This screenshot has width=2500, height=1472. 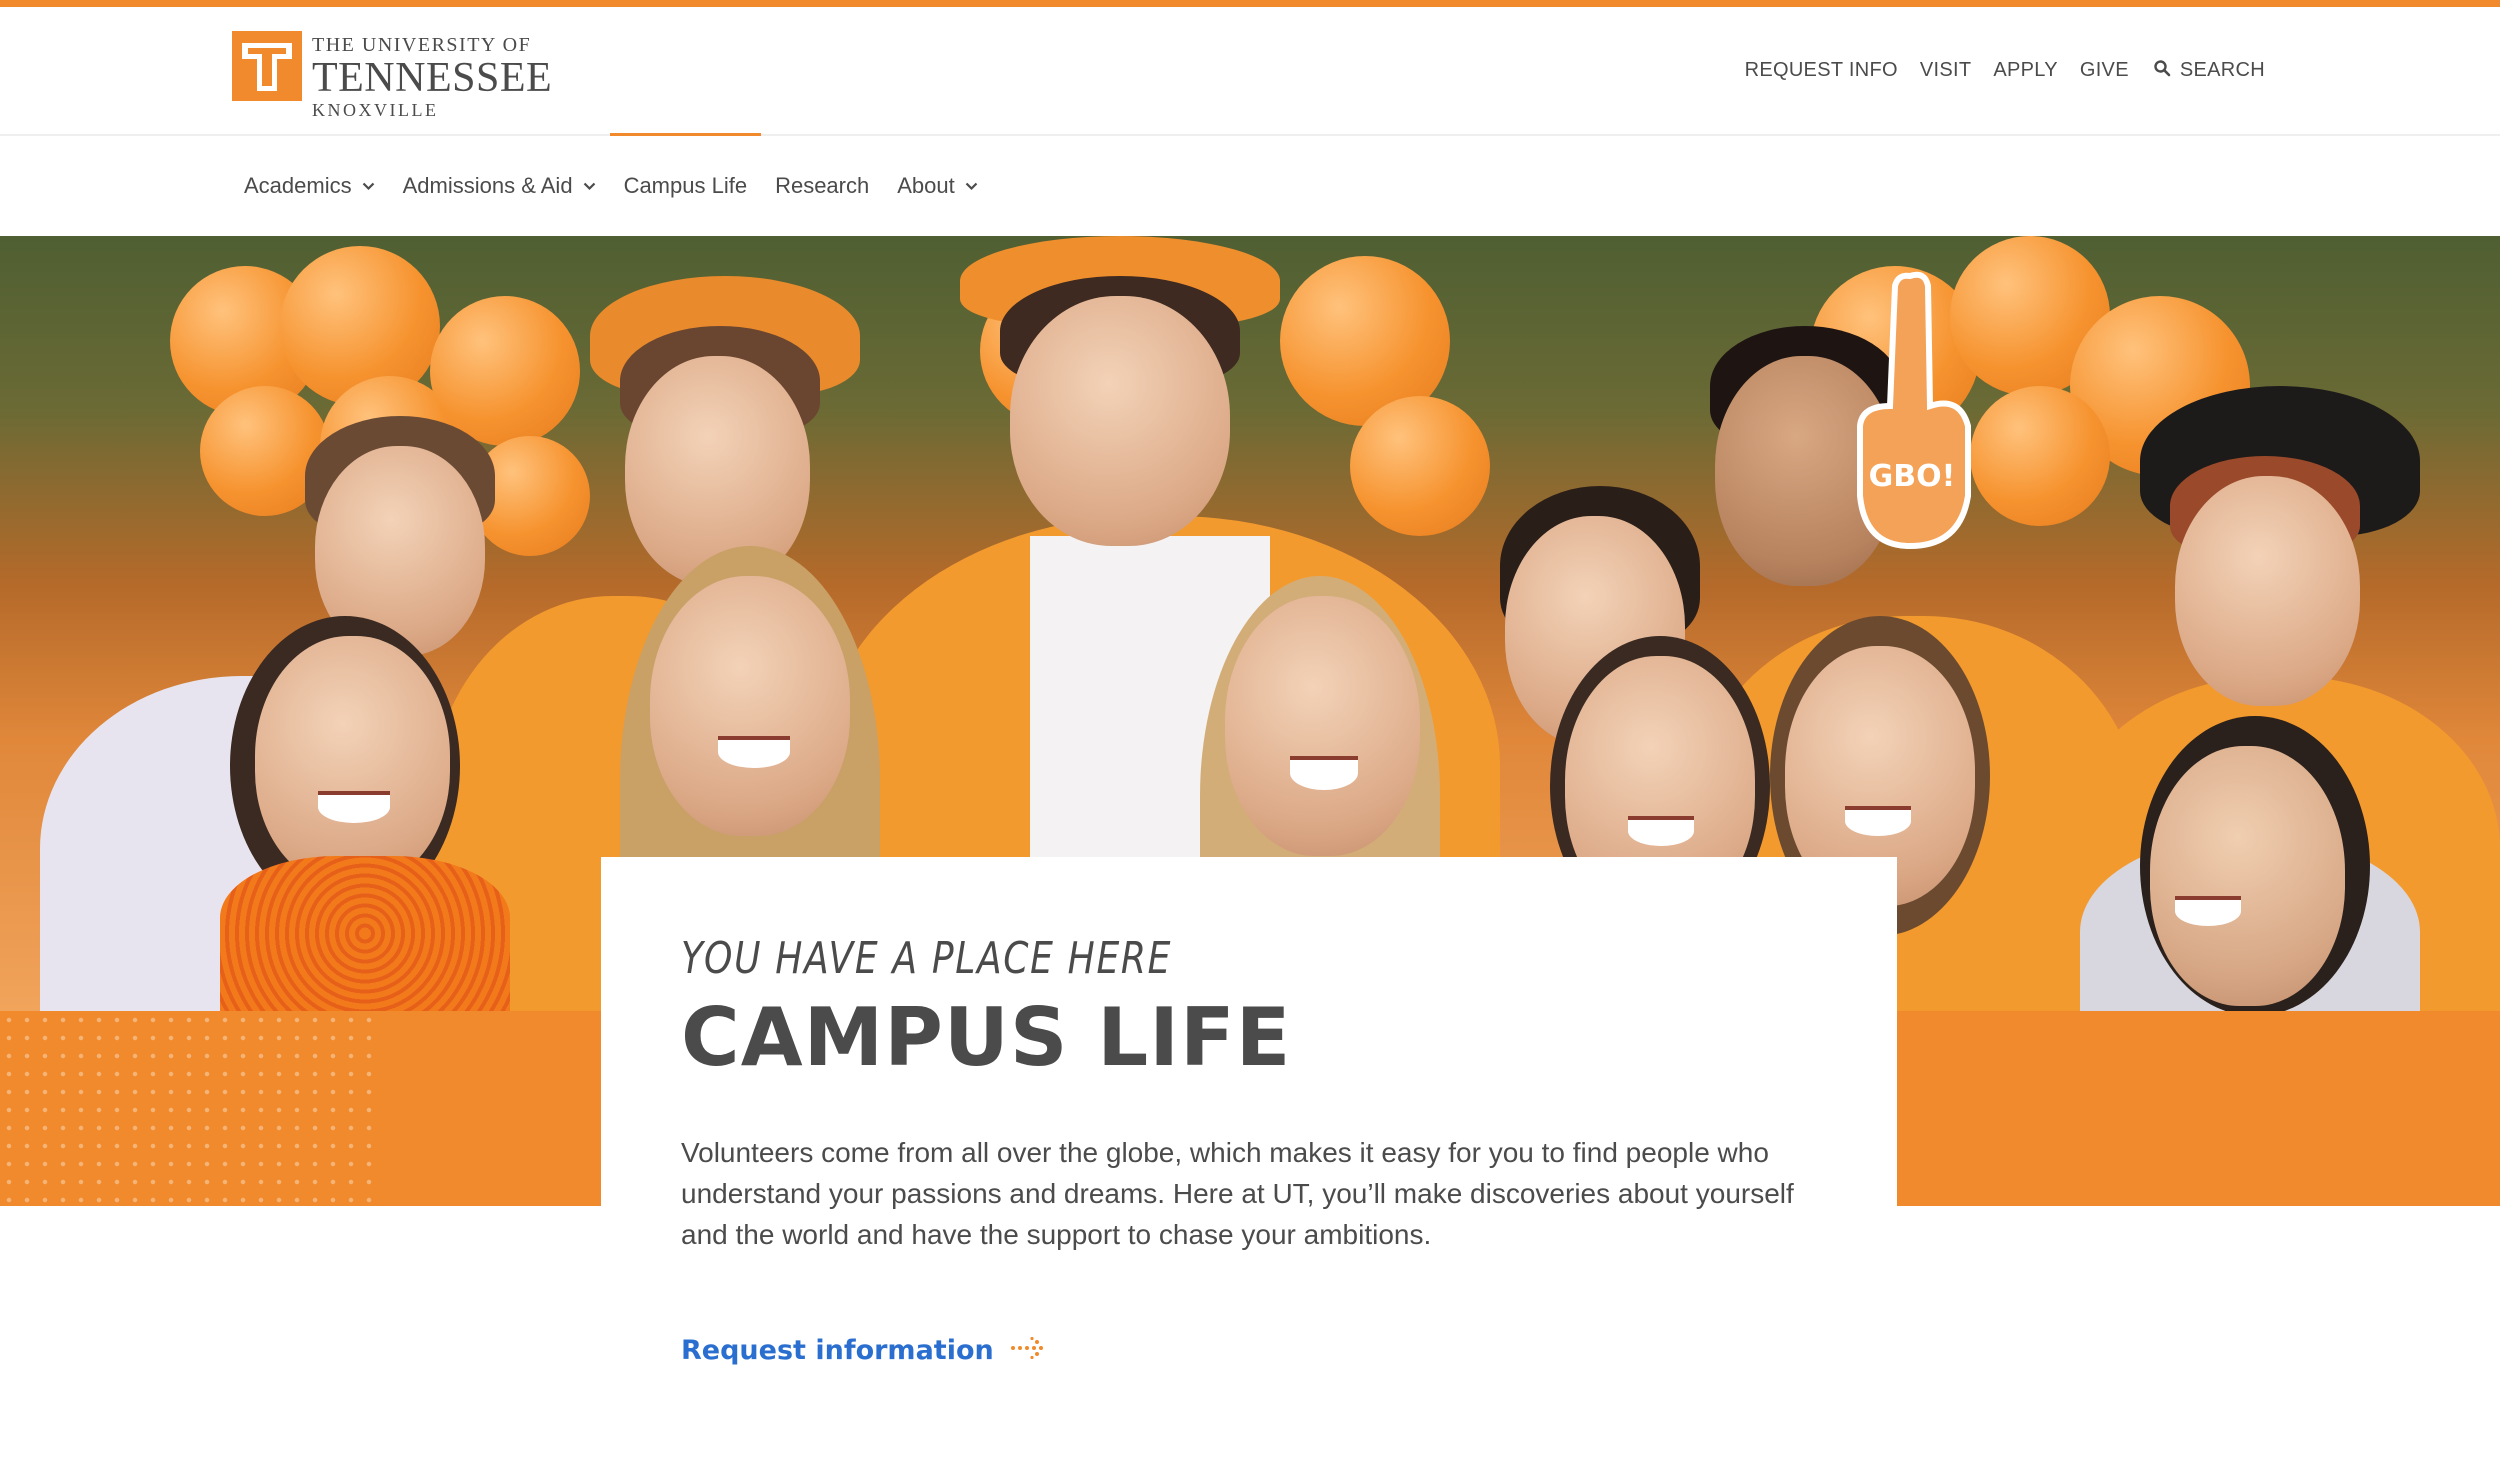 What do you see at coordinates (986, 1037) in the screenshot?
I see `page-title: CAMPUS LIFE` at bounding box center [986, 1037].